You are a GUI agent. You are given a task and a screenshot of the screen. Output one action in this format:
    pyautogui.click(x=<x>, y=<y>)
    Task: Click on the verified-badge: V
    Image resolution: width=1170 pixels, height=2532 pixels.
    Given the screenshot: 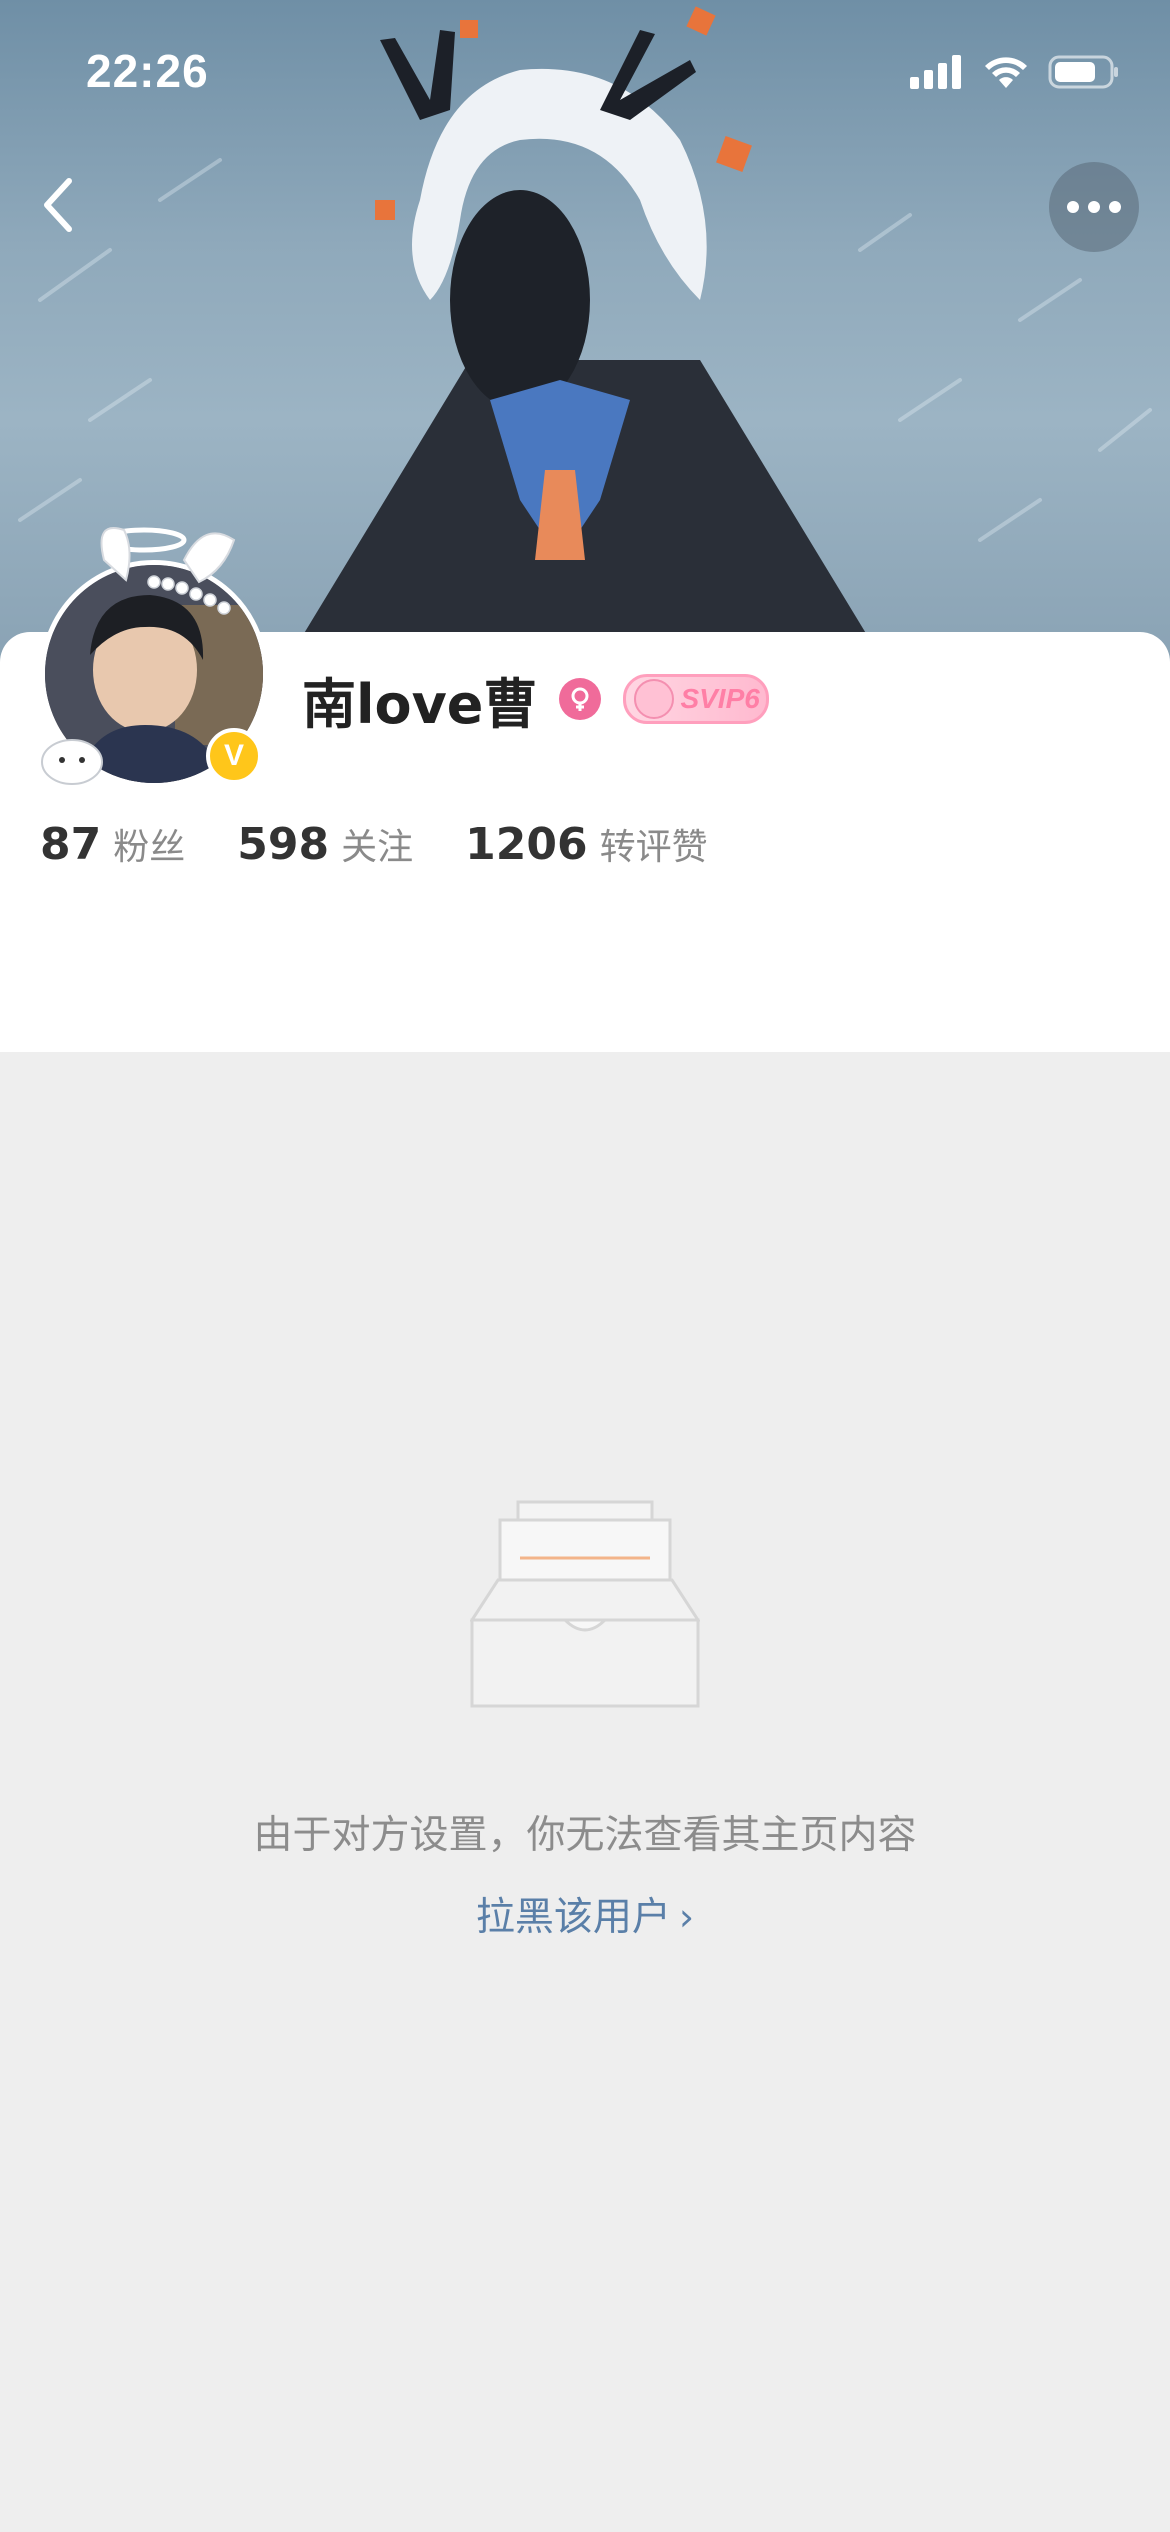 What is the action you would take?
    pyautogui.click(x=234, y=756)
    